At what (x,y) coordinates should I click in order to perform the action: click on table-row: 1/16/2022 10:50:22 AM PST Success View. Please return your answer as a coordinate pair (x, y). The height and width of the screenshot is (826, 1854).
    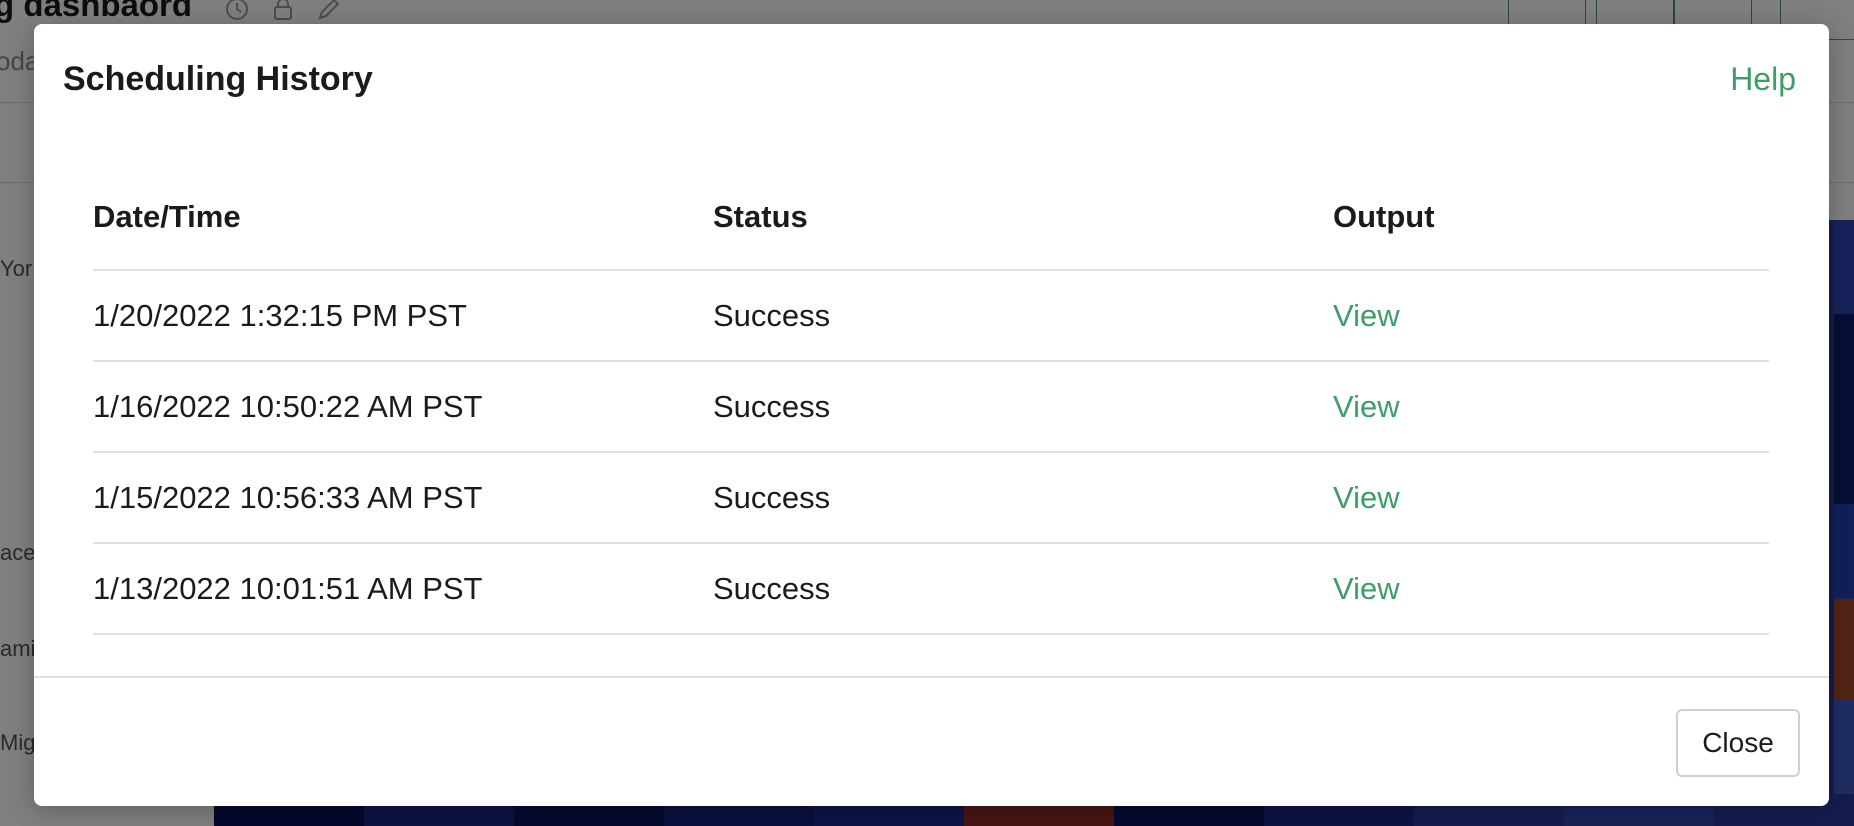
    Looking at the image, I should click on (931, 407).